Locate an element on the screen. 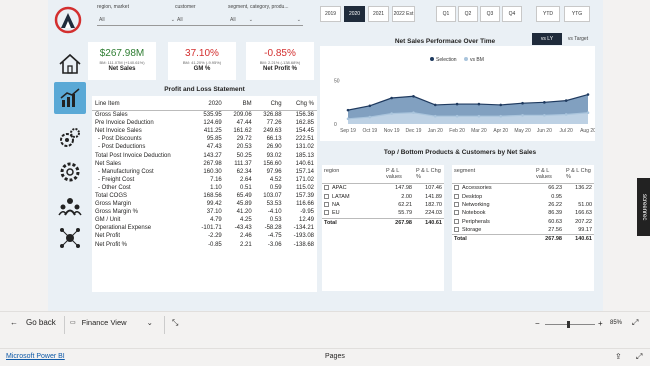  slicer-value: All is located at coordinates (233, 19).